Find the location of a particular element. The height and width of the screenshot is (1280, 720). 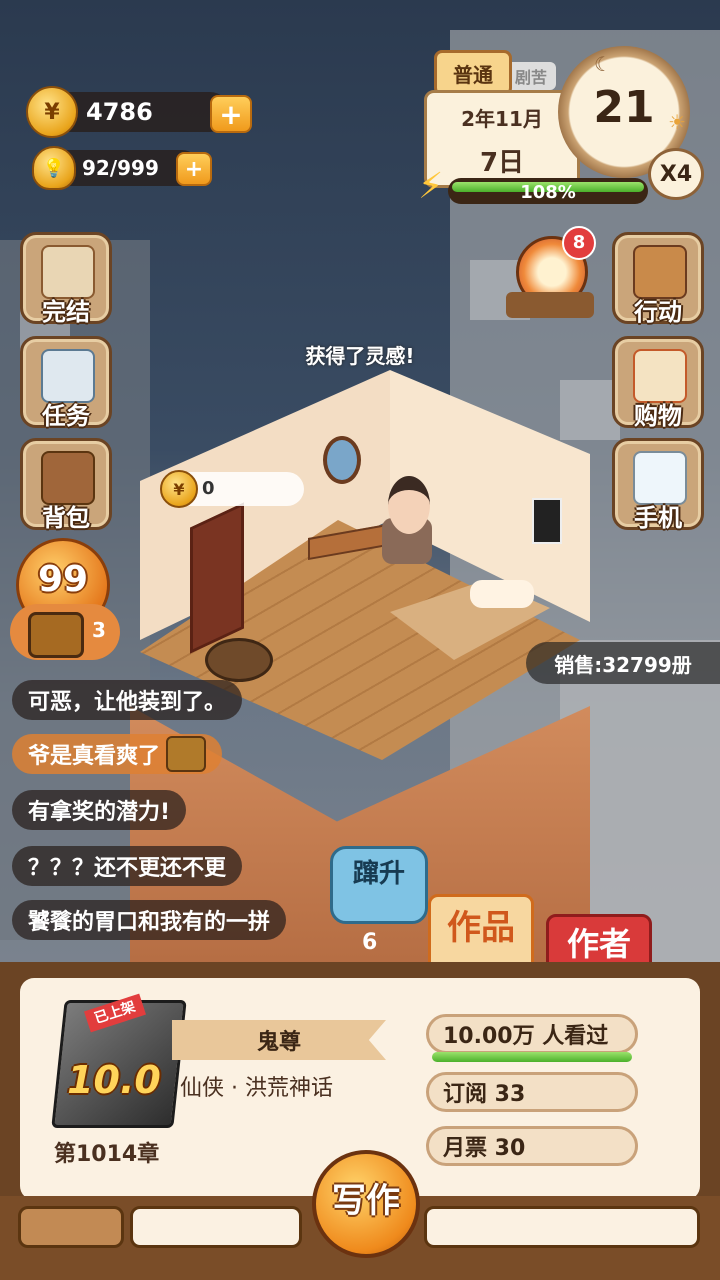

shop-icon is located at coordinates (660, 376).